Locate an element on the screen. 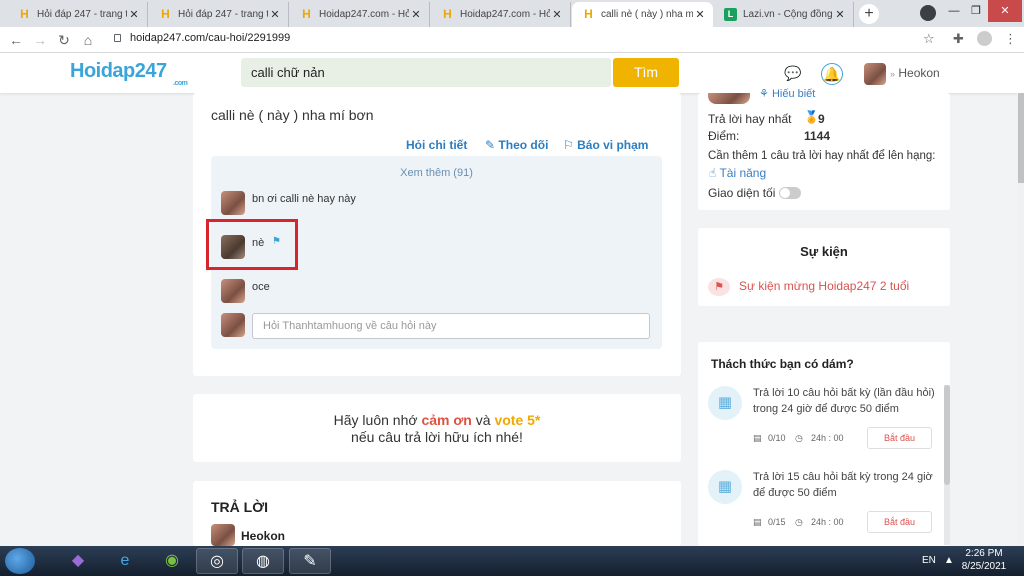 The width and height of the screenshot is (1024, 576). dark-mode-label: Giao diện tối is located at coordinates (742, 193).